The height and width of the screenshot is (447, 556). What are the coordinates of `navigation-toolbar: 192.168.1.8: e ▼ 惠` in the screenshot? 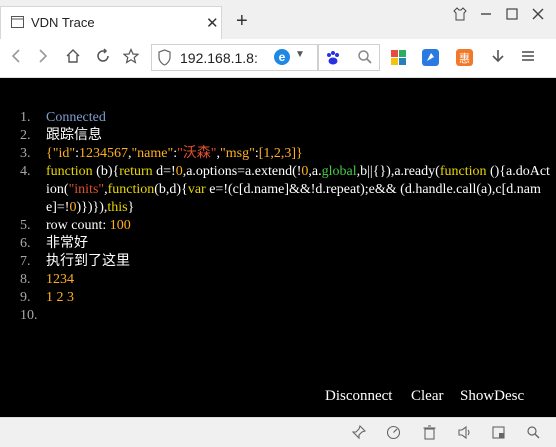 It's located at (278, 58).